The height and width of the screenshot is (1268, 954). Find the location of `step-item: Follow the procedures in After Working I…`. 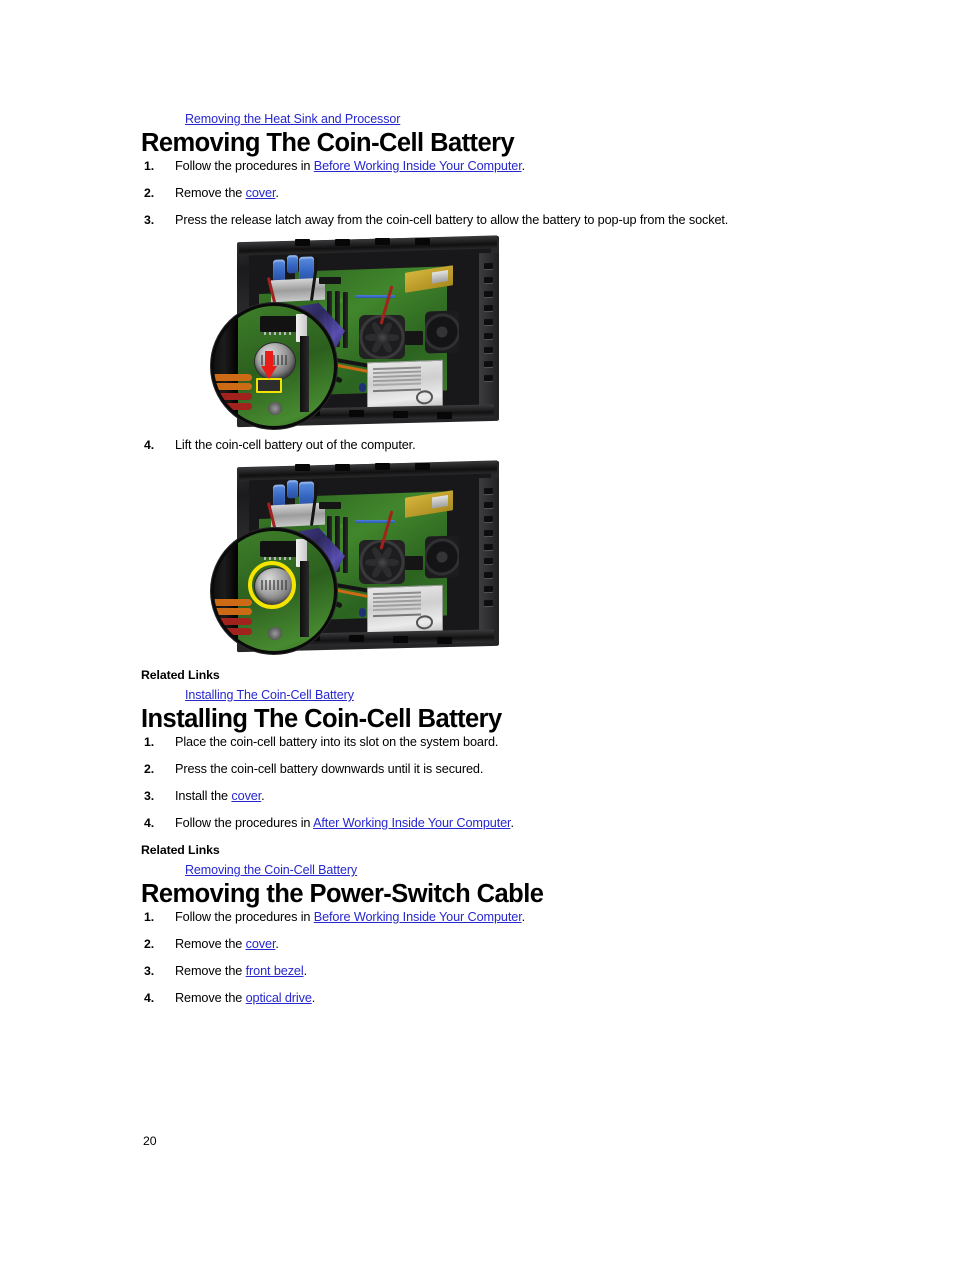

step-item: Follow the procedures in After Working I… is located at coordinates (492, 823).